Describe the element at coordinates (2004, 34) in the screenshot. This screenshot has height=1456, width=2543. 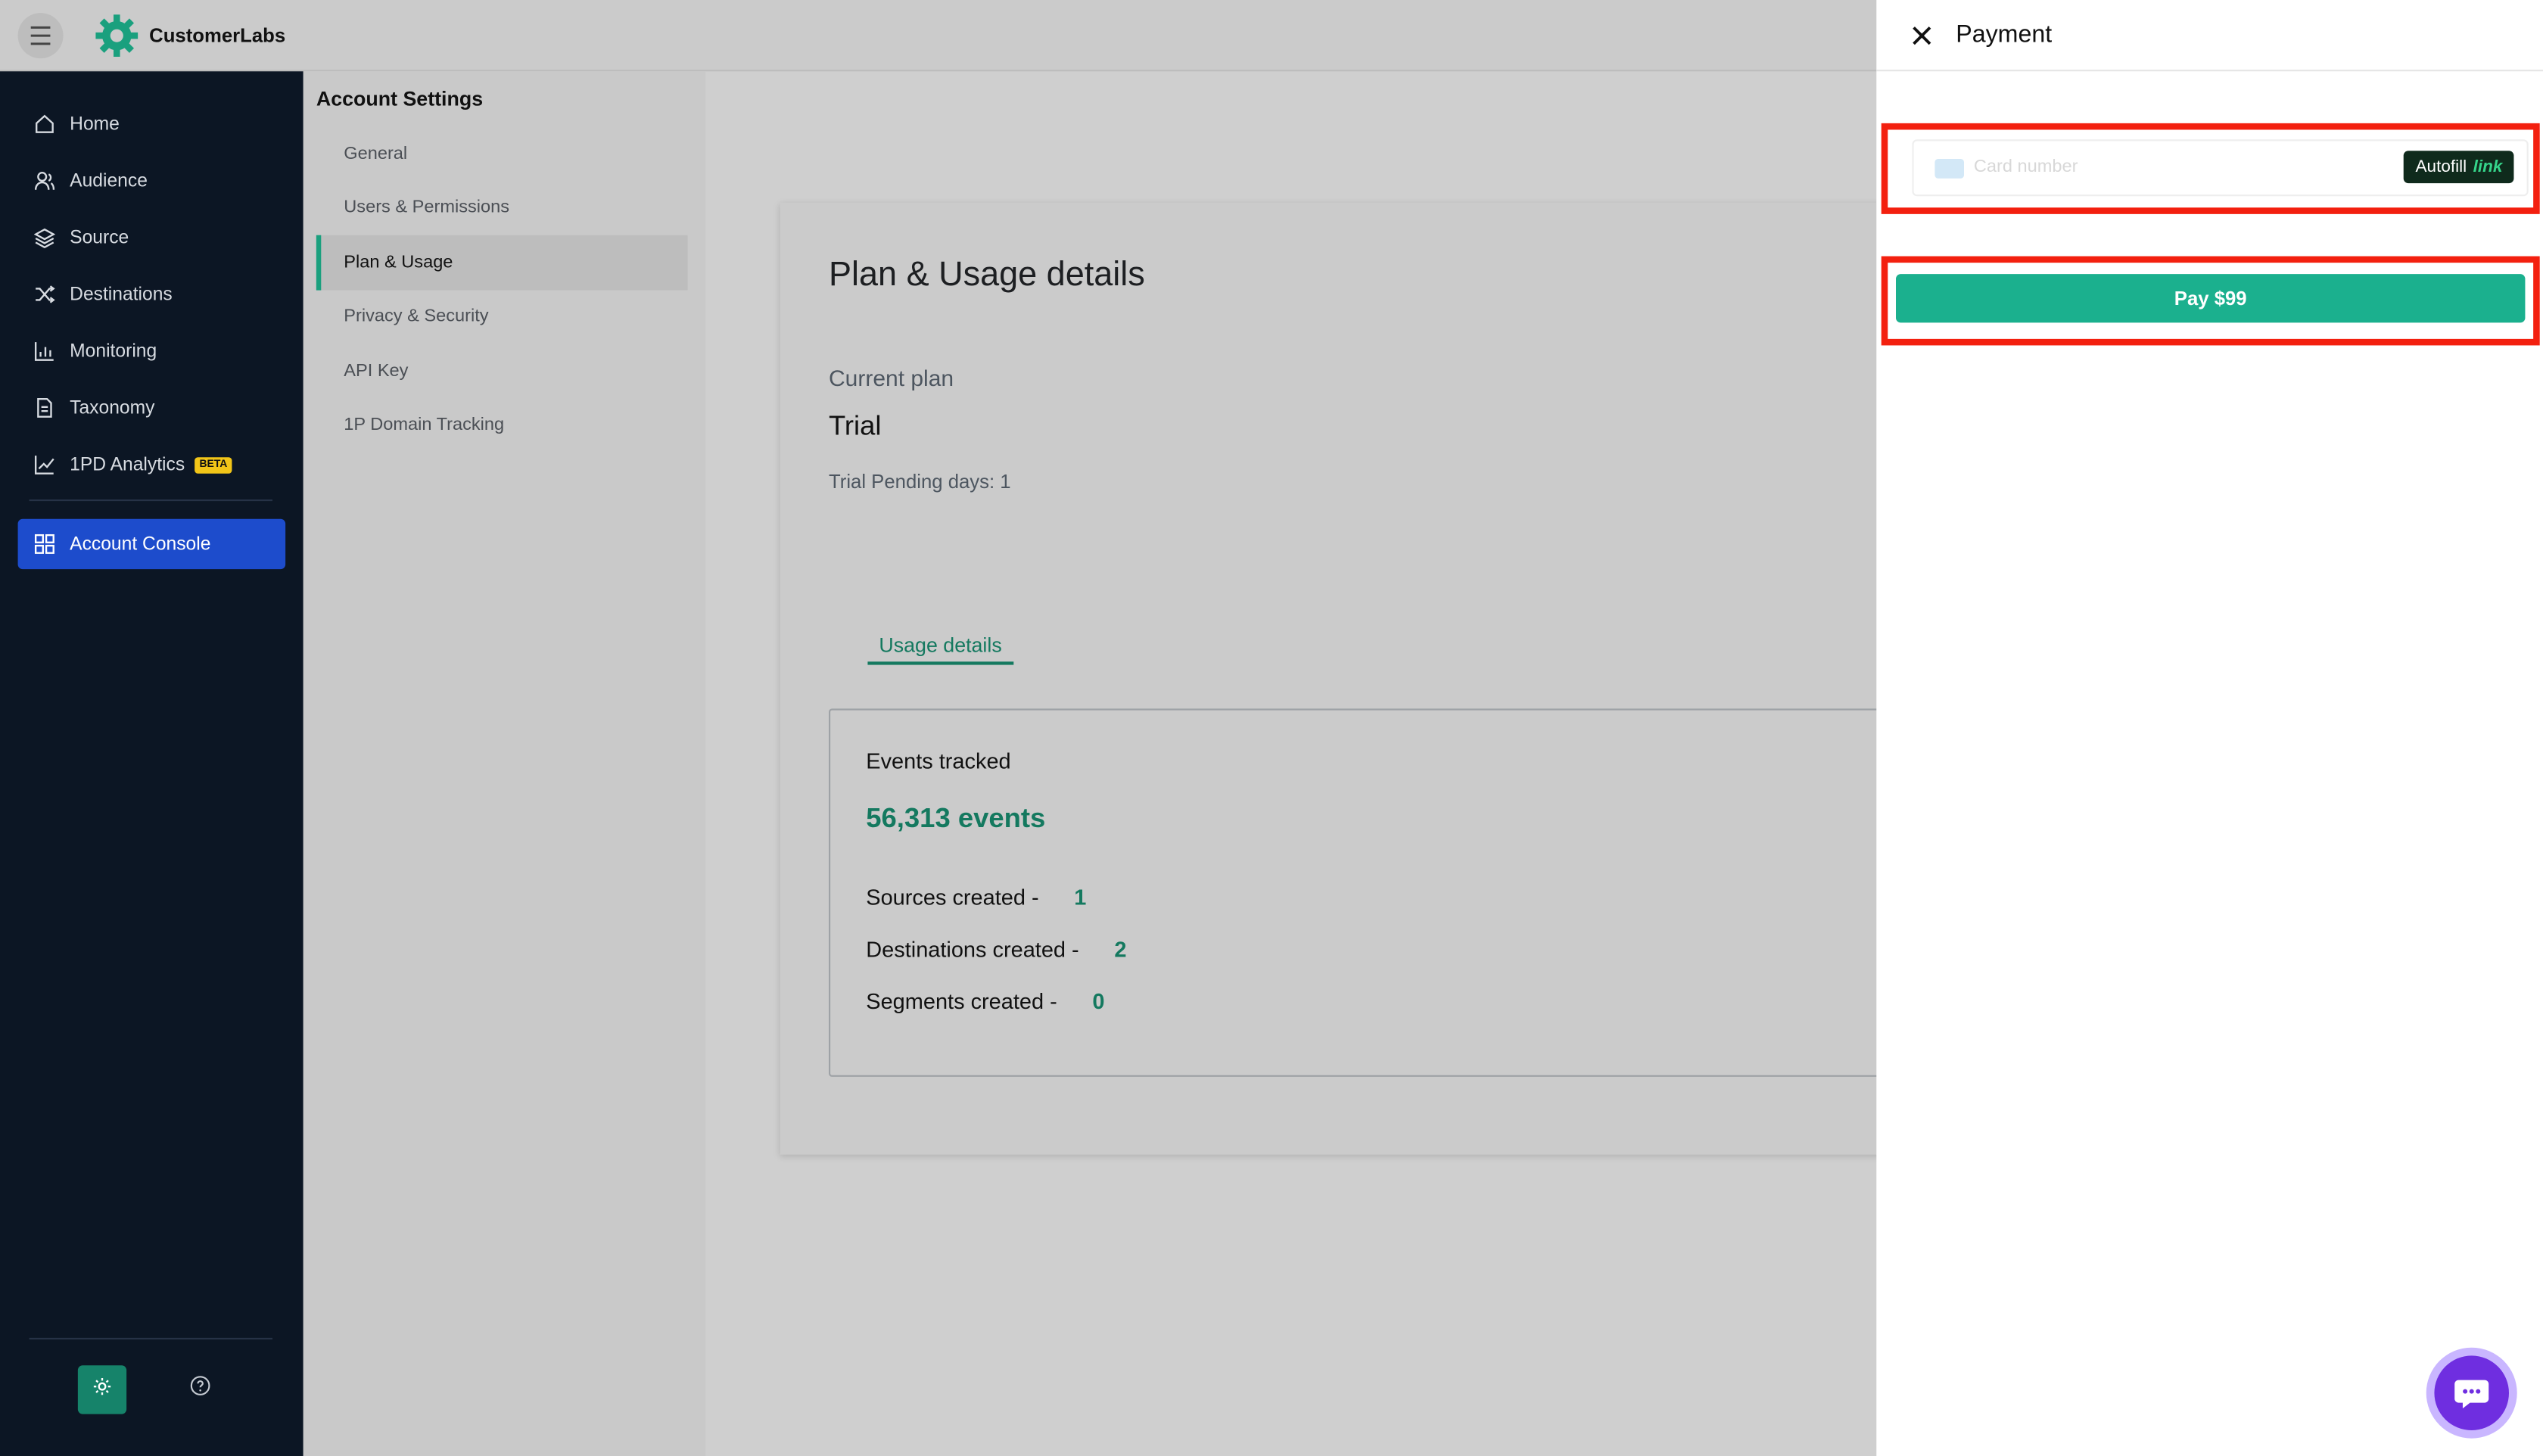
I see `payment-title: Payment` at that location.